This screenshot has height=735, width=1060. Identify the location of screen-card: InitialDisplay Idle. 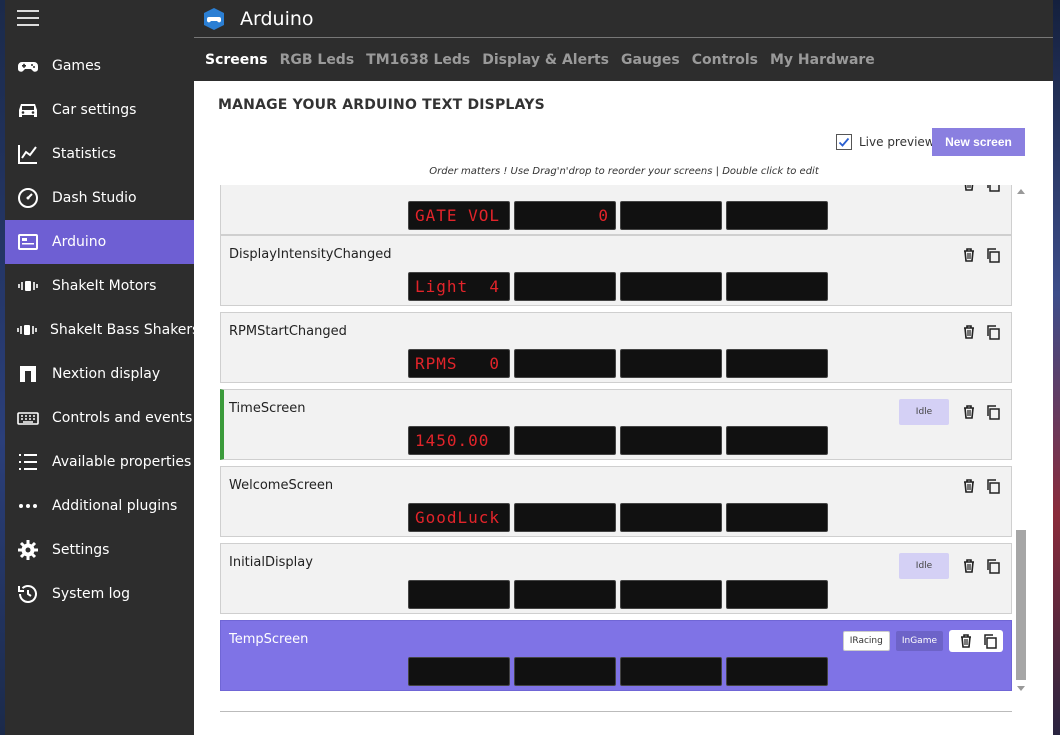
(616, 578).